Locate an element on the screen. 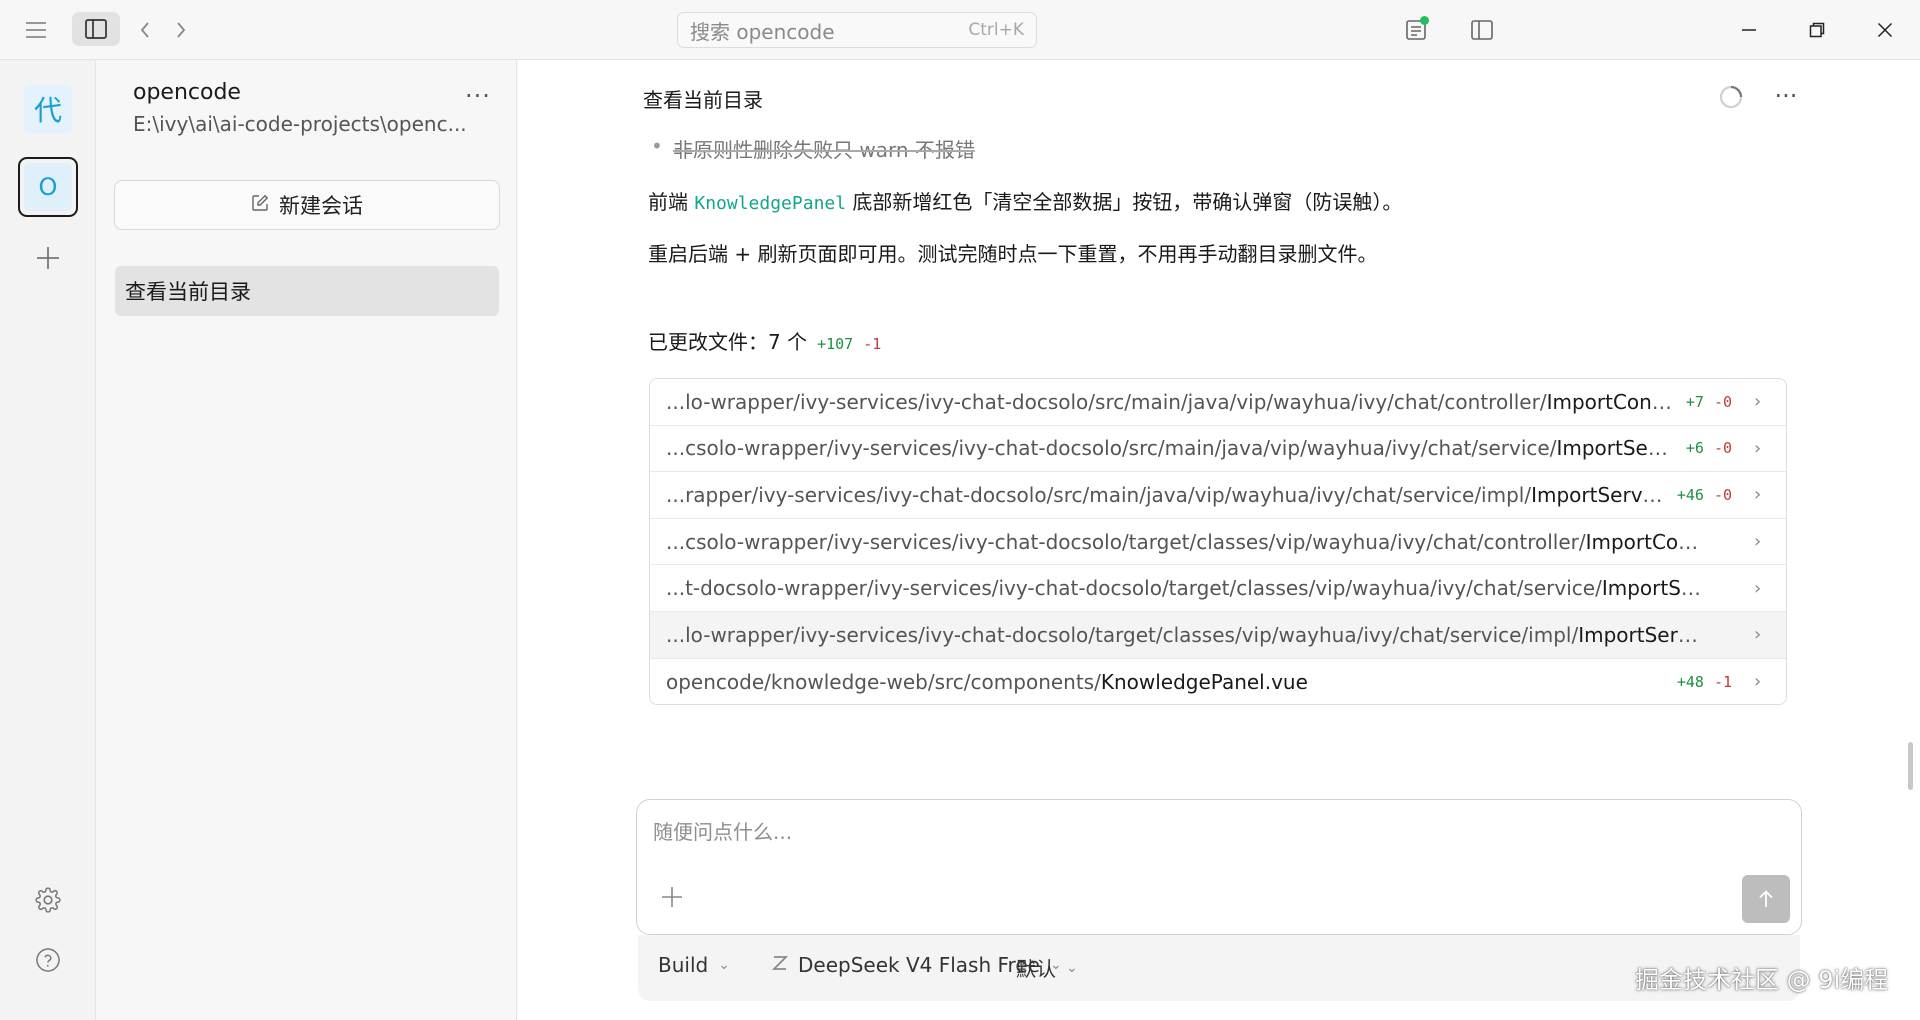  workspace-rail: 代 O is located at coordinates (48, 540).